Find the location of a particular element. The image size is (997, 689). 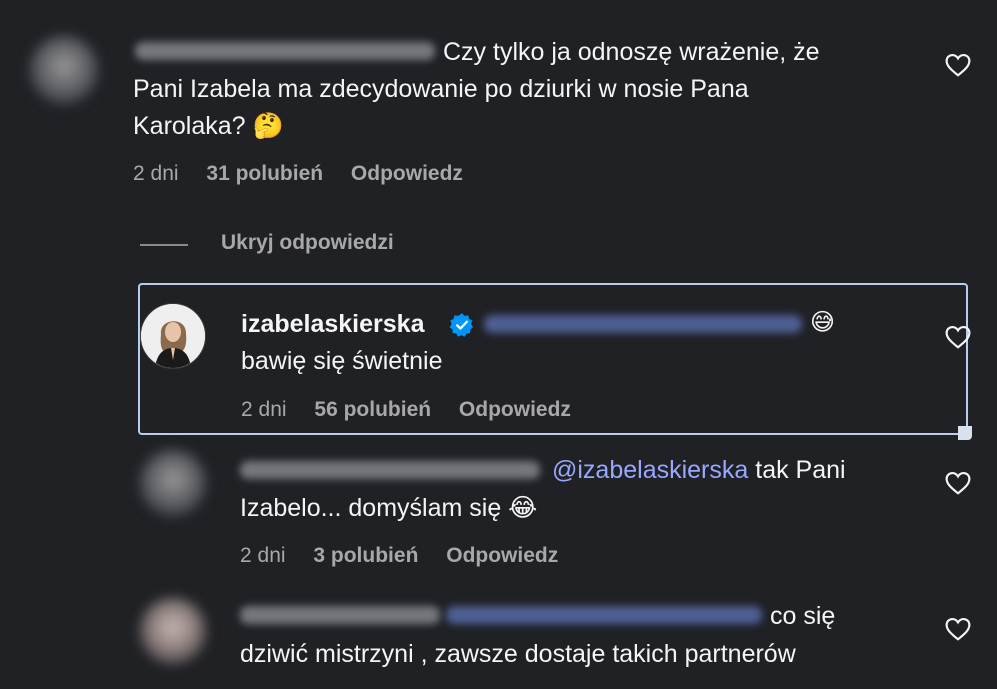

reply-meta: 2 dni 3 polubień Odpowiedz is located at coordinates (410, 556).